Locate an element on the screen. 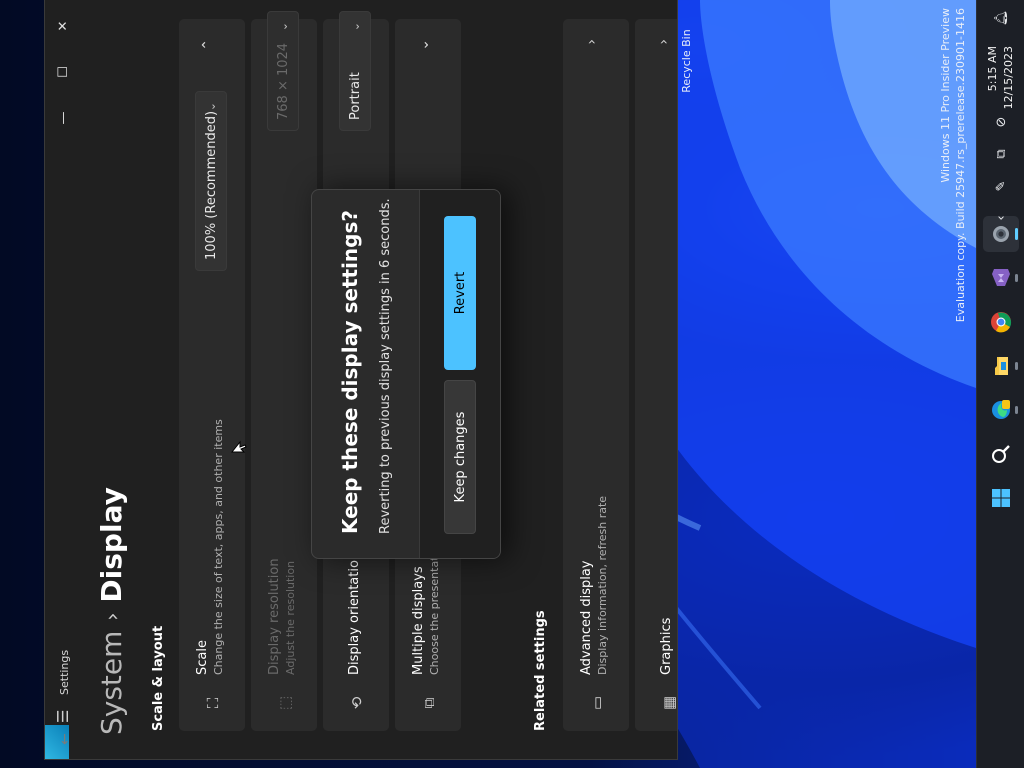 The width and height of the screenshot is (1024, 768). revert-button: Revert is located at coordinates (460, 293).